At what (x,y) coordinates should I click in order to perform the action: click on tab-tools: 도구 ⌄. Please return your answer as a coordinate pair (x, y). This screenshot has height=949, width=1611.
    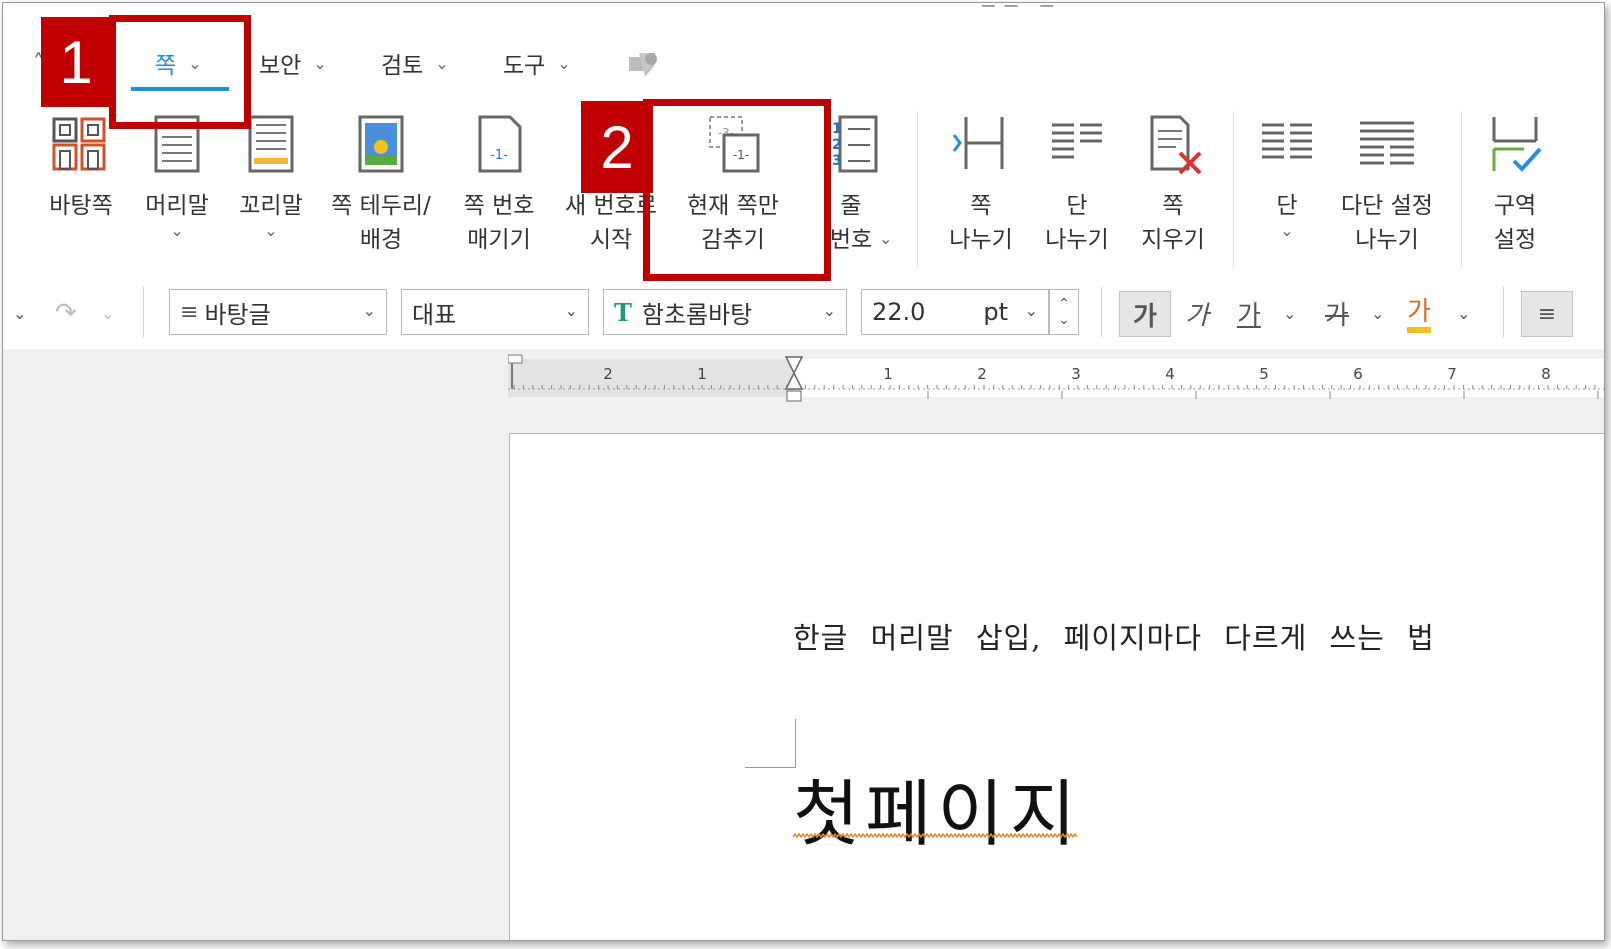
    Looking at the image, I should click on (537, 63).